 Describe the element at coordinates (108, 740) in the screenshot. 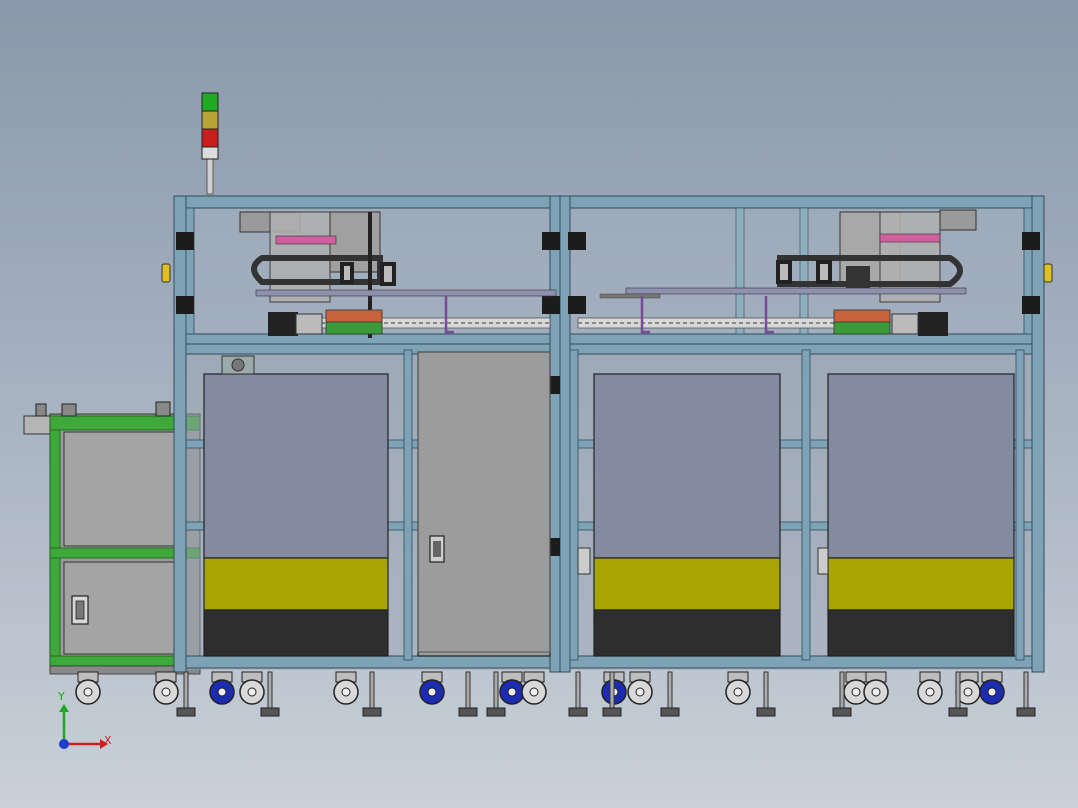

I see `axis-x-label: X` at that location.